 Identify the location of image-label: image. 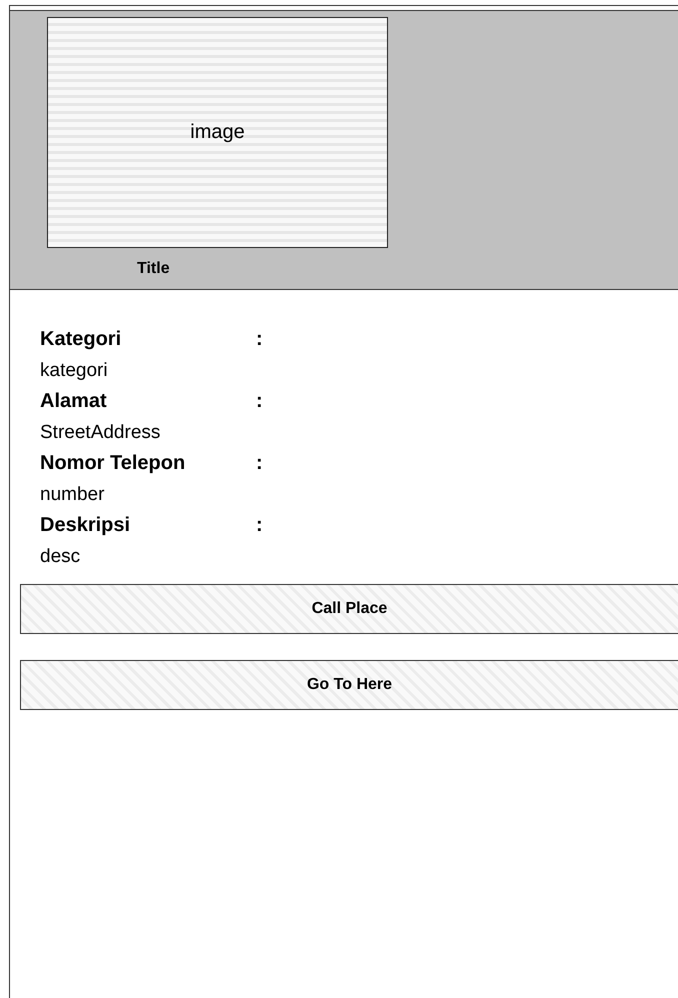
(217, 132).